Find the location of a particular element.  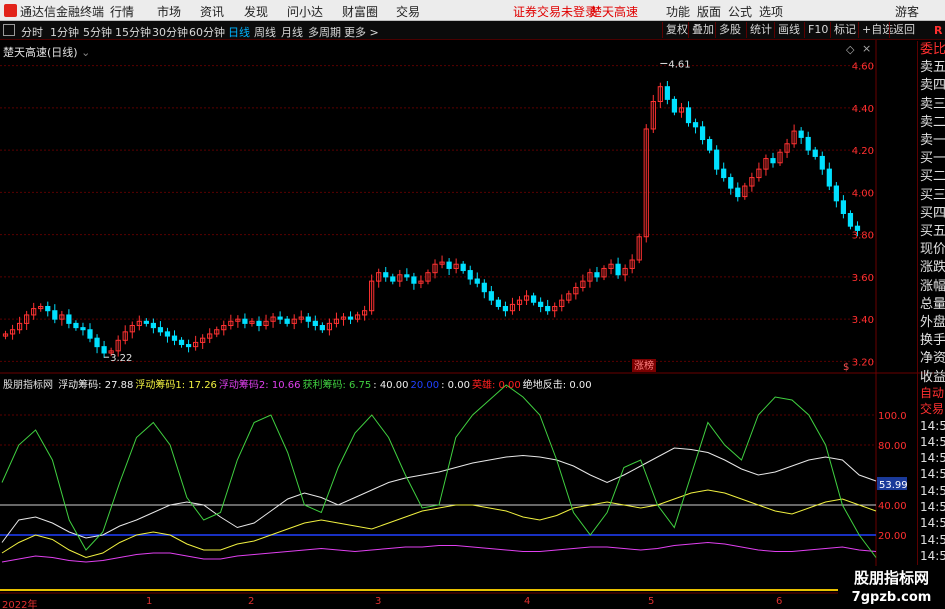

event-marker: $ is located at coordinates (846, 367).